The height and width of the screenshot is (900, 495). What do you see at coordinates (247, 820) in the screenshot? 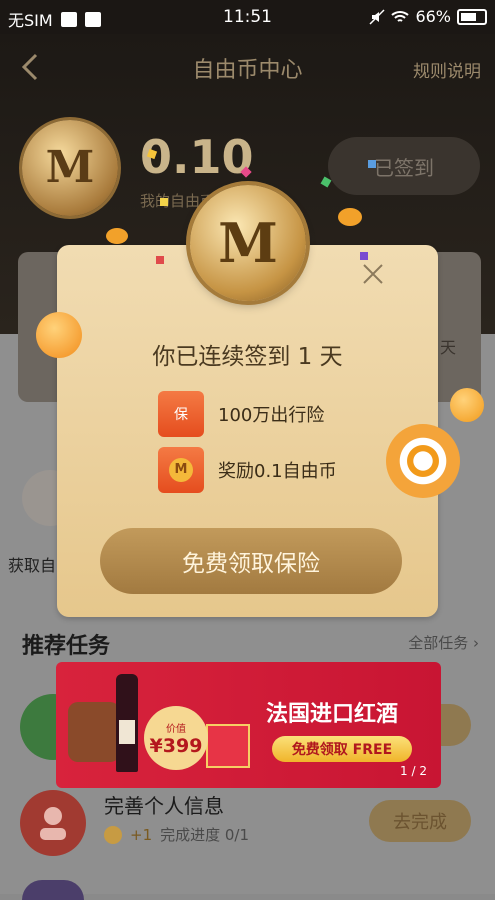
I see `task-row: 完善个人信息 +1 完成进度 0/1 去完成` at bounding box center [247, 820].